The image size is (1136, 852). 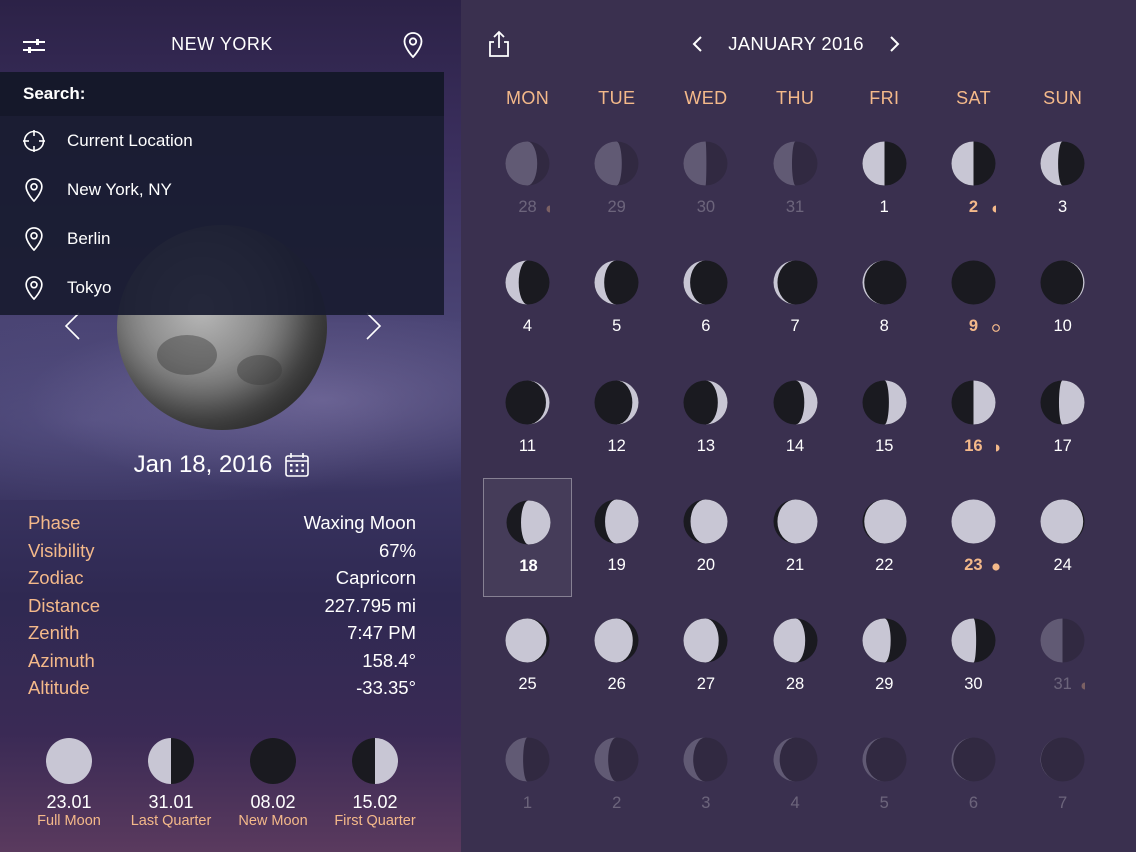 What do you see at coordinates (795, 684) in the screenshot?
I see `day-number: 28` at bounding box center [795, 684].